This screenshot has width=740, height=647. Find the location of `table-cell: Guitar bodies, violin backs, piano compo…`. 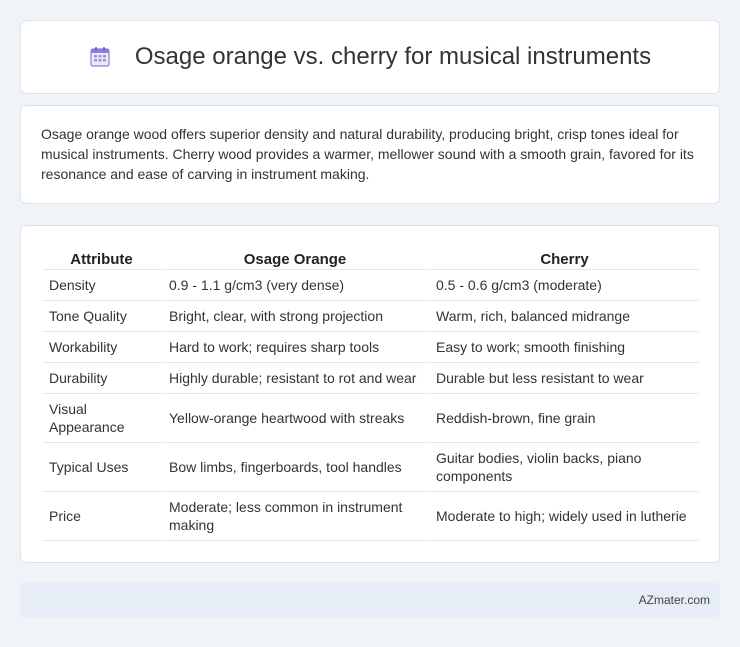

table-cell: Guitar bodies, violin backs, piano compo… is located at coordinates (564, 467).